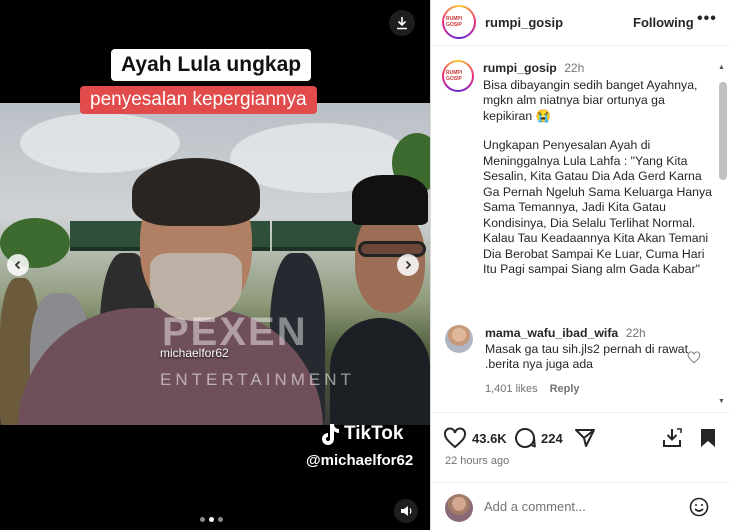 Image resolution: width=730 pixels, height=530 pixels. I want to click on comment-like-button, so click(694, 360).